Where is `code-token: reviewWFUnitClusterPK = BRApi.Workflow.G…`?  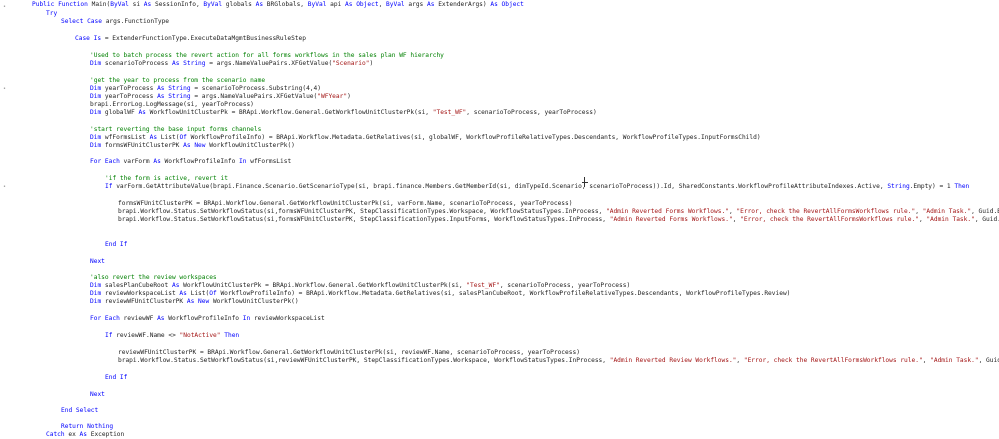 code-token: reviewWFUnitClusterPK = BRApi.Workflow.G… is located at coordinates (349, 352).